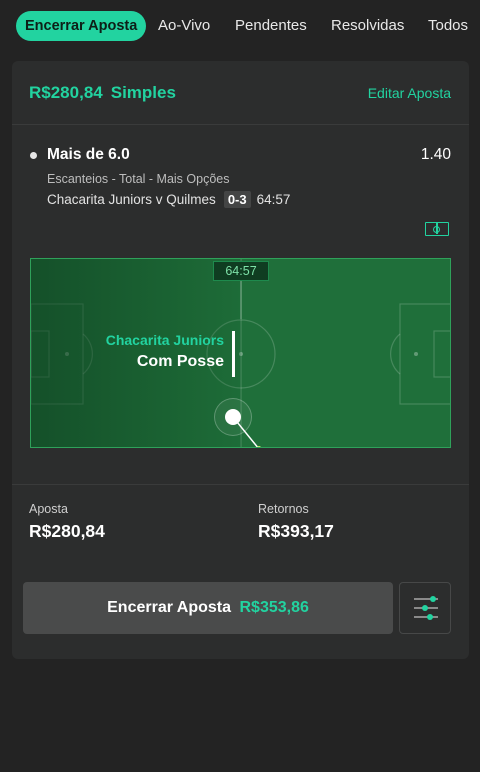  Describe the element at coordinates (88, 154) in the screenshot. I see `selection-name: Mais de 6.0` at that location.